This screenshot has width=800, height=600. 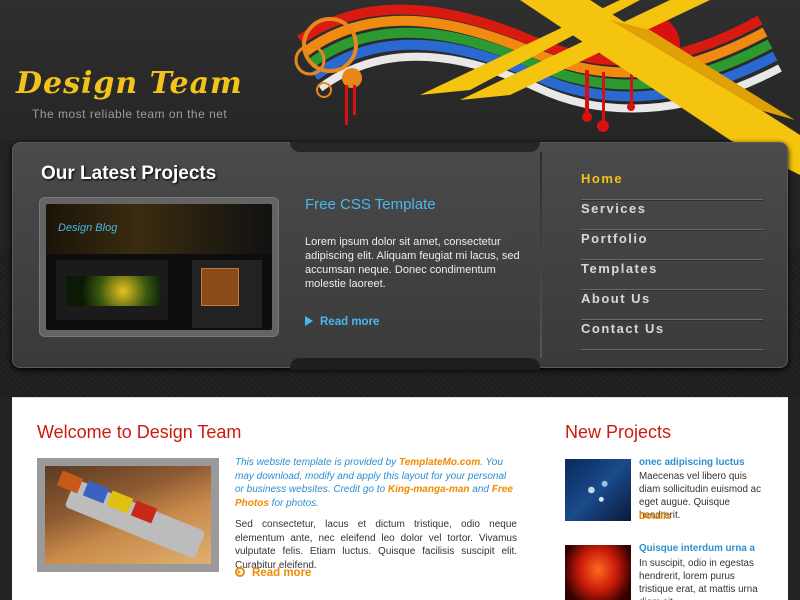 What do you see at coordinates (672, 305) in the screenshot?
I see `nav-item-about-us: About Us` at bounding box center [672, 305].